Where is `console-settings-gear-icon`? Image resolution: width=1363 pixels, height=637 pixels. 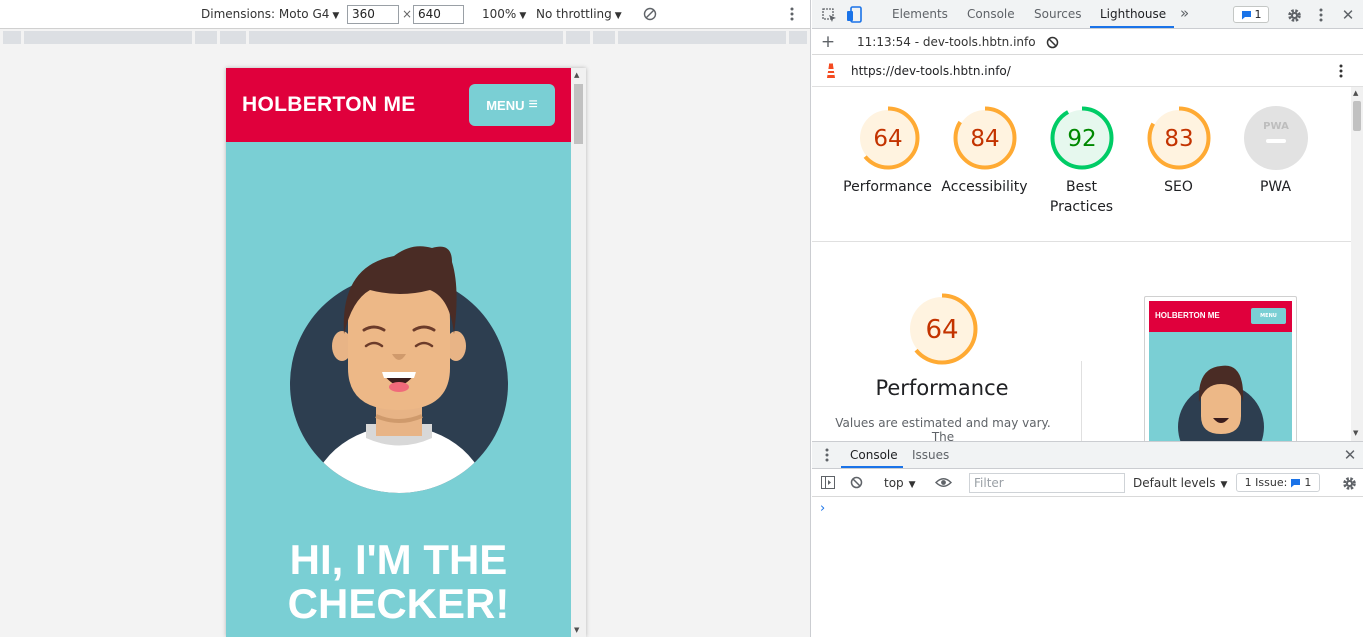 console-settings-gear-icon is located at coordinates (1349, 483).